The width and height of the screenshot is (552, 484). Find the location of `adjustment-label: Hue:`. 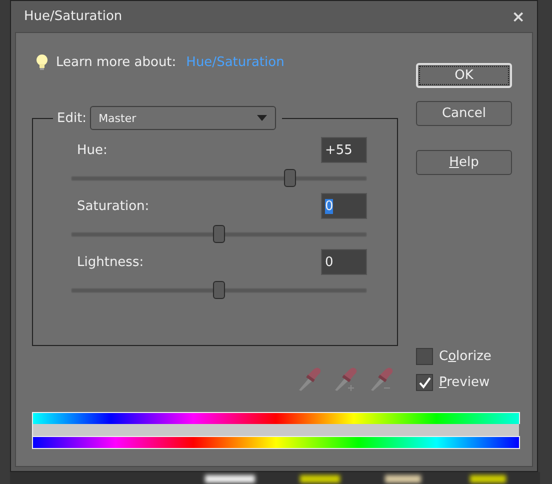

adjustment-label: Hue: is located at coordinates (92, 150).